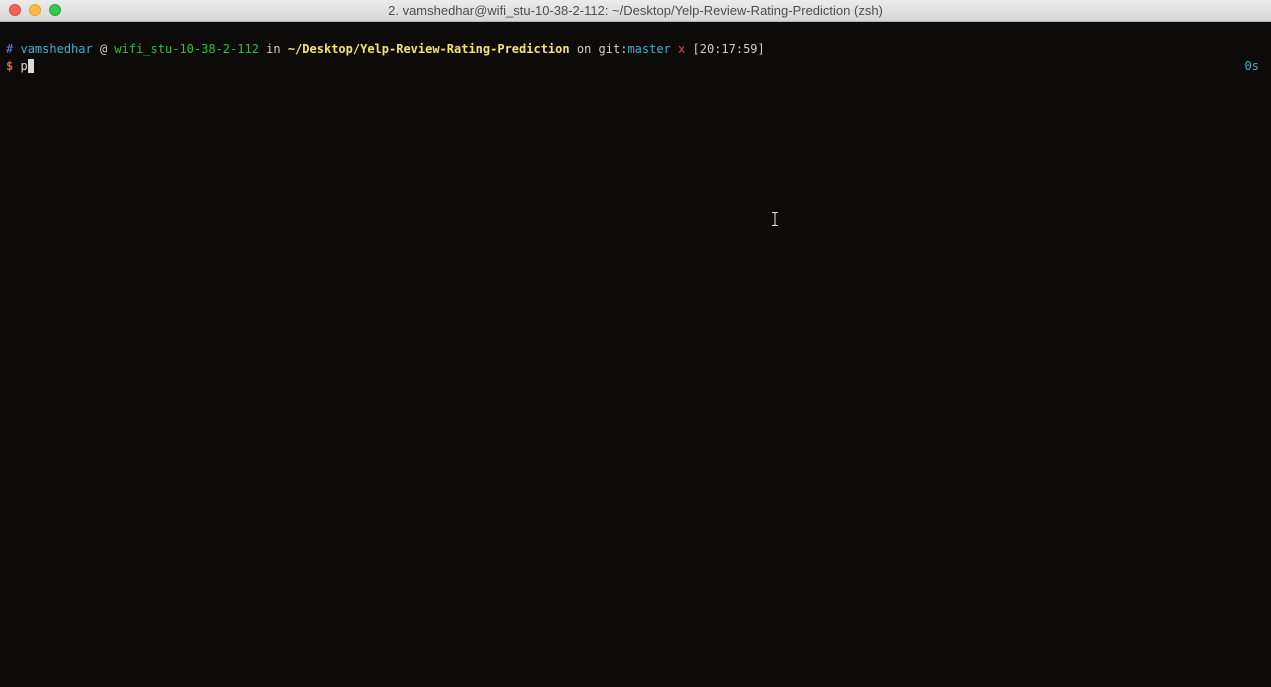  Describe the element at coordinates (584, 49) in the screenshot. I see `prompt-on: on` at that location.